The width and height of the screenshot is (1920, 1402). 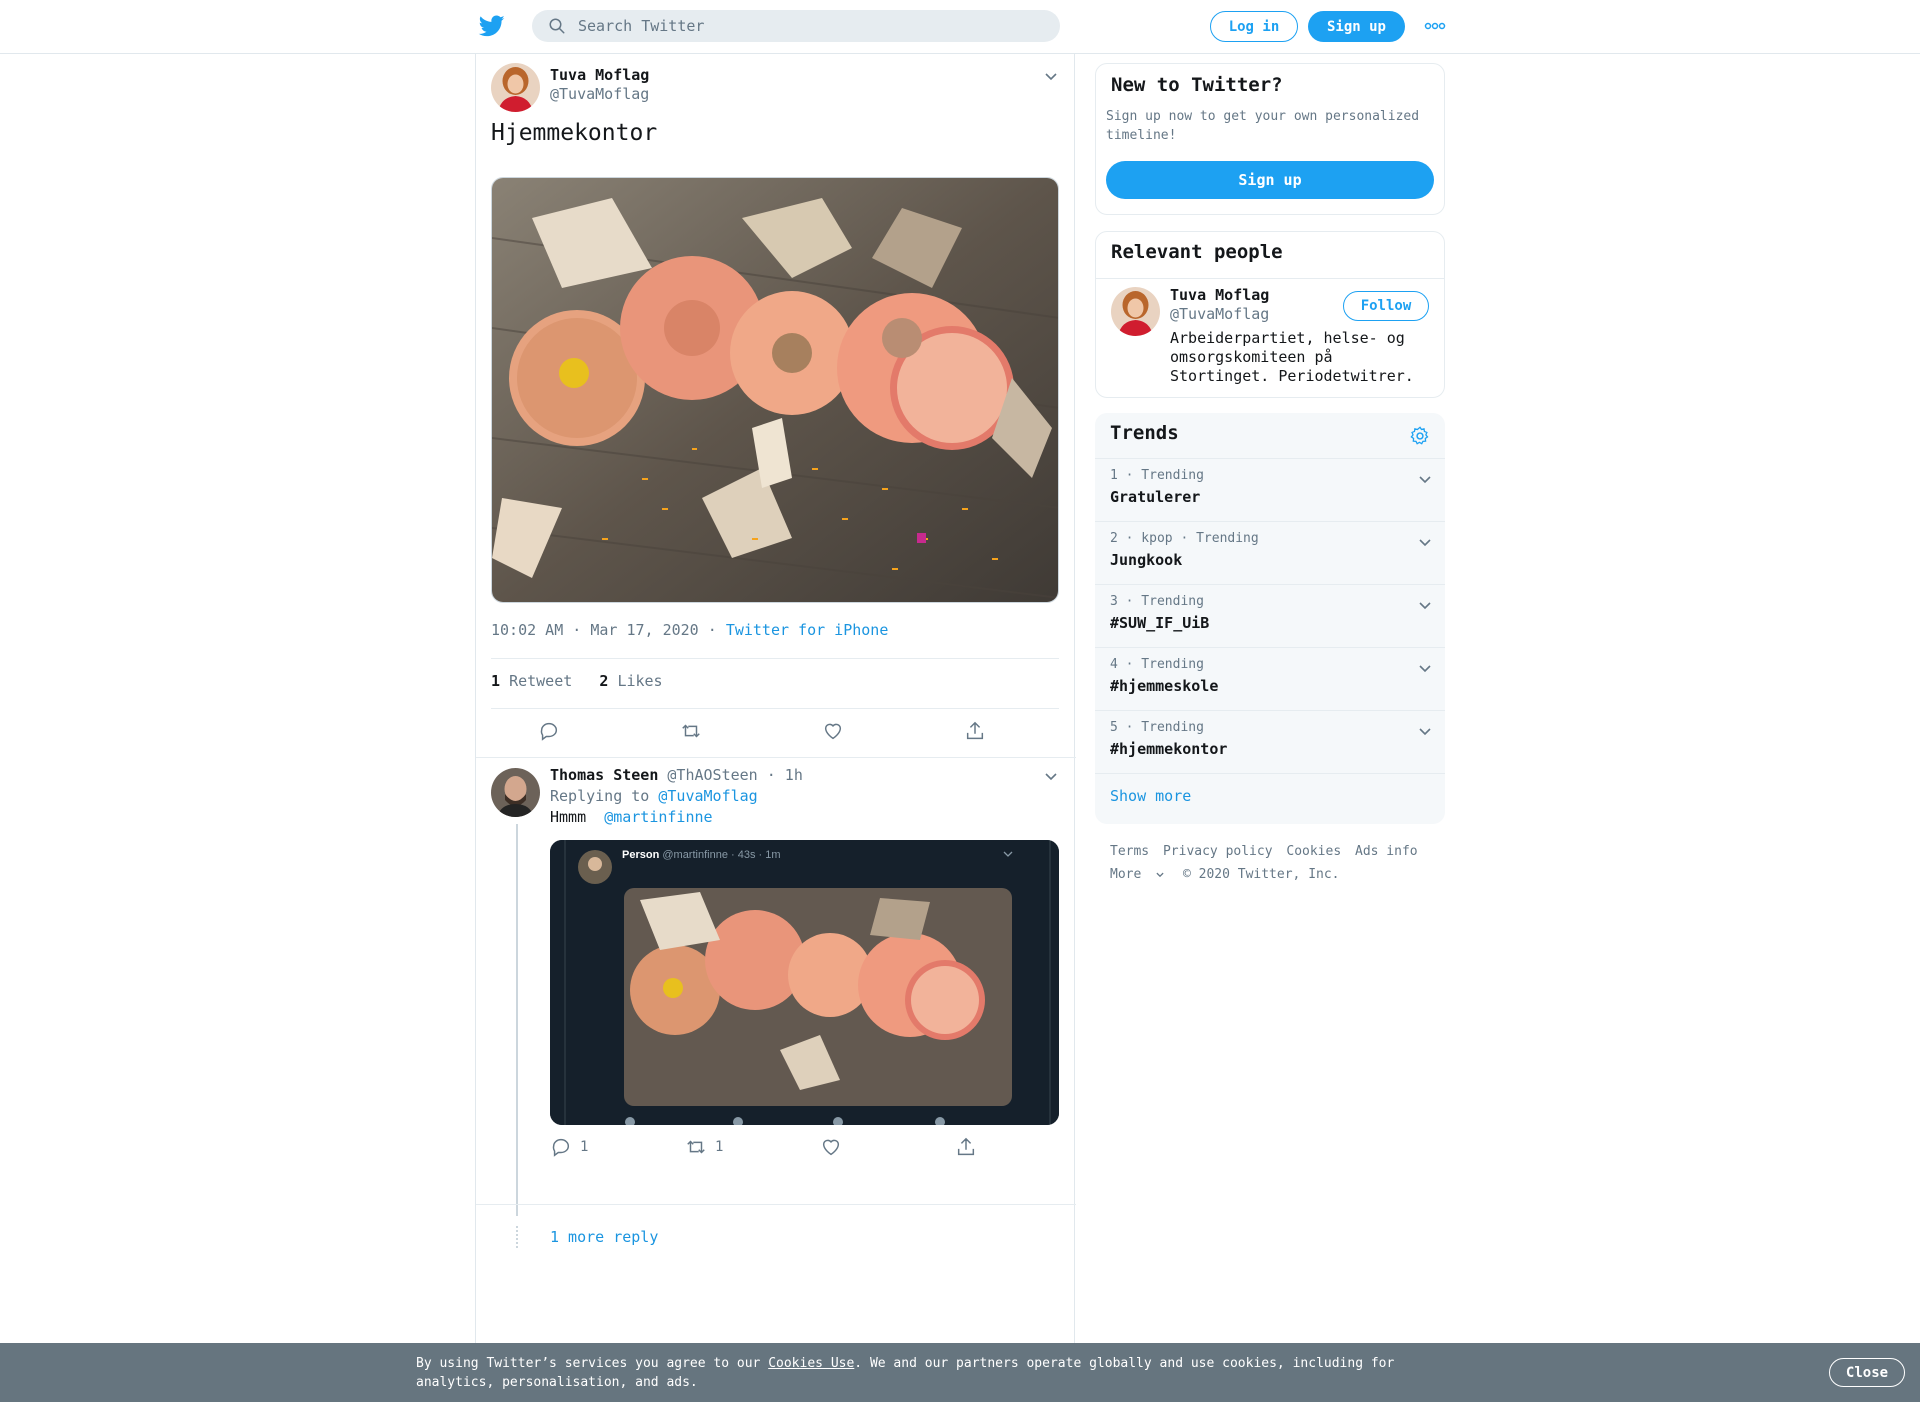 I want to click on thread-line, so click(x=517, y=1020).